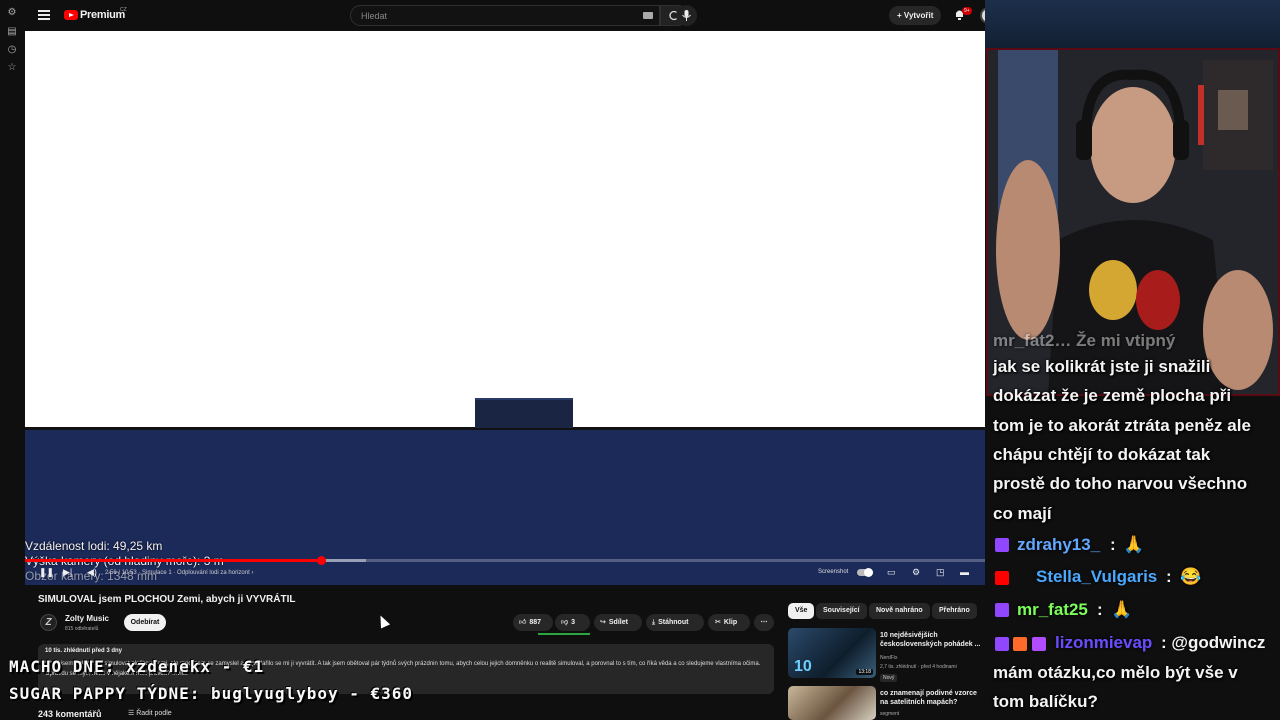  Describe the element at coordinates (967, 11) in the screenshot. I see `notification-badge: 9+` at that location.